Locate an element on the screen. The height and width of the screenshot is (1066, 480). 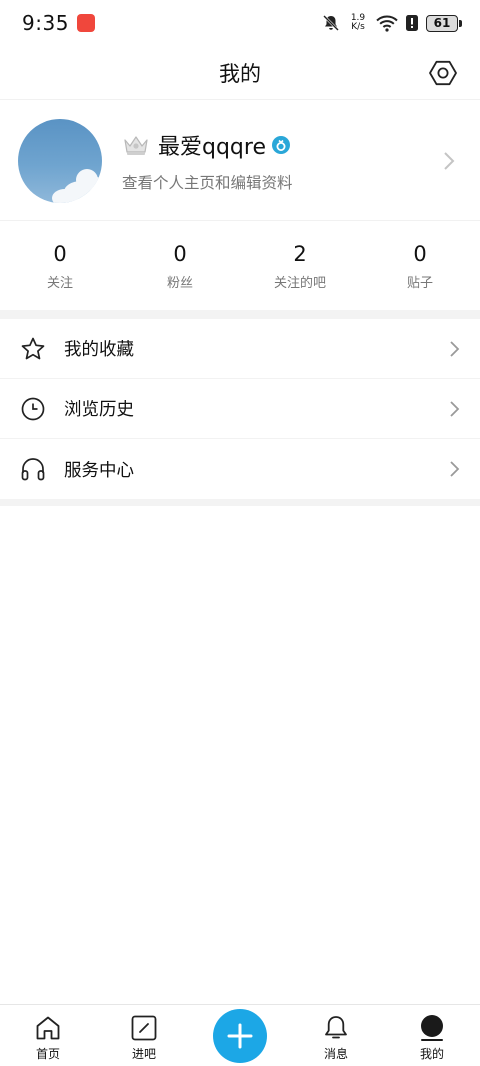
settings-button is located at coordinates (443, 73).